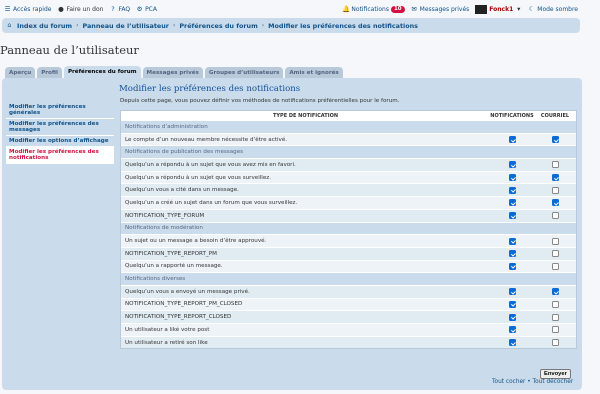 Image resolution: width=600 pixels, height=394 pixels. I want to click on table-row: NOTIFICATION_TYPE_REPORT_PM, so click(348, 253).